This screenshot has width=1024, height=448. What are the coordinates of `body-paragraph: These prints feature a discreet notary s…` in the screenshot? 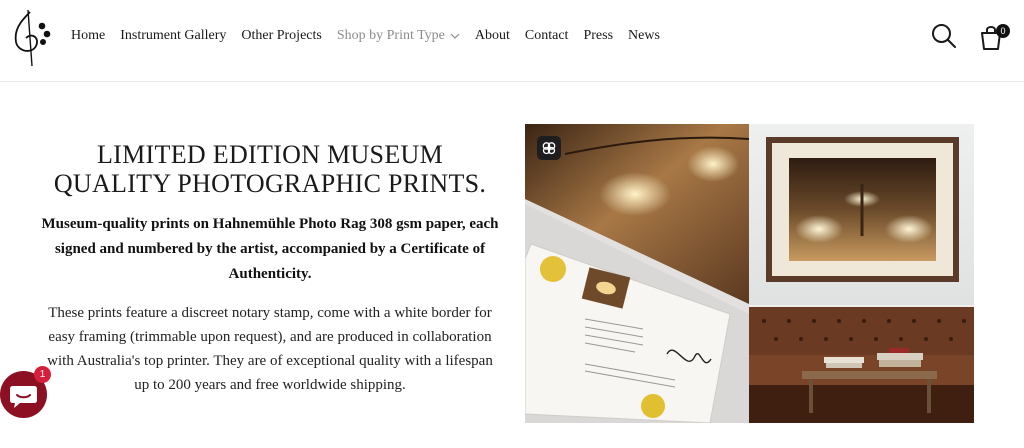 It's located at (270, 349).